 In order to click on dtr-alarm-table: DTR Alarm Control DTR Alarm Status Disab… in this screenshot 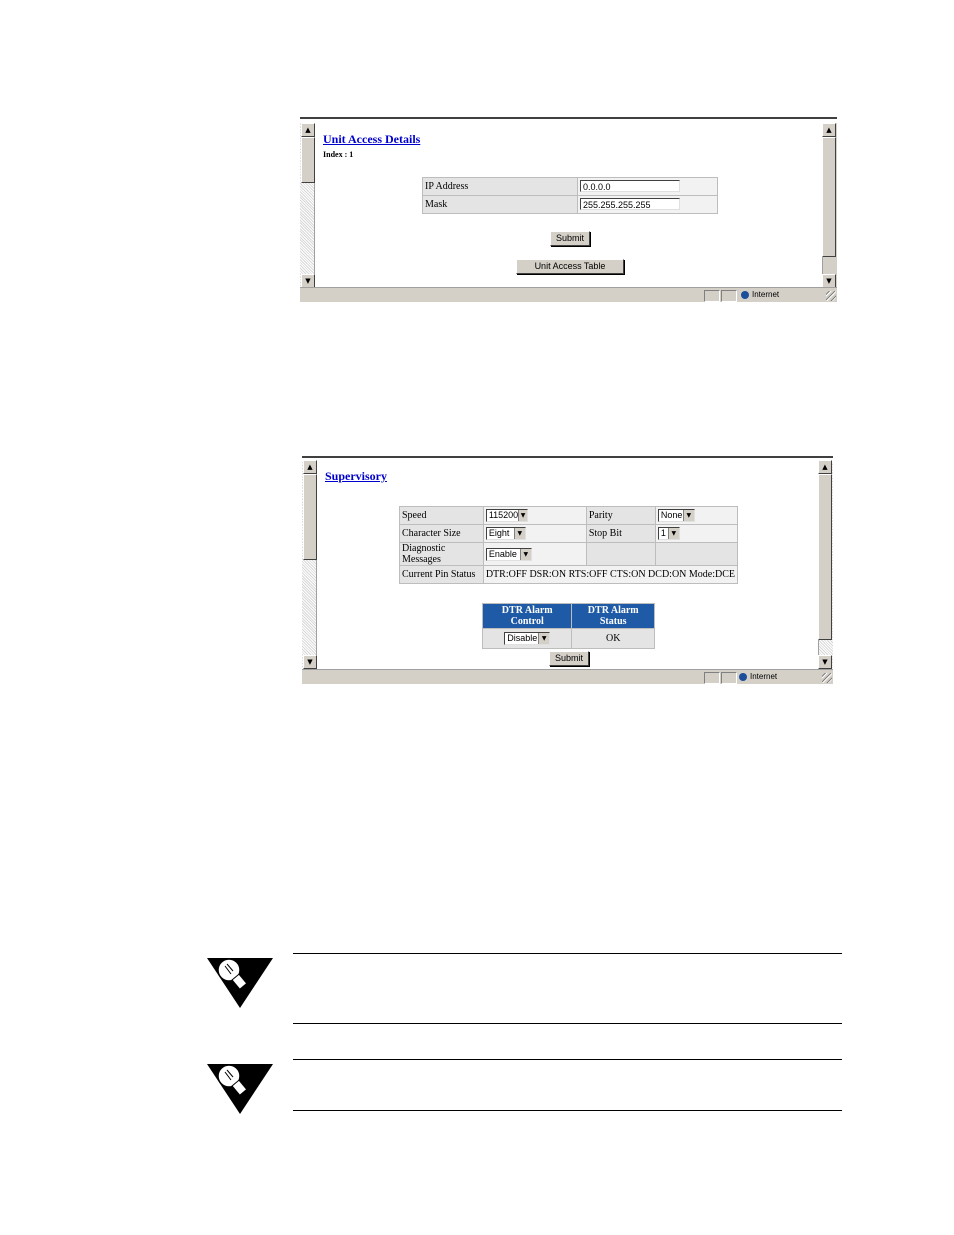, I will do `click(568, 626)`.